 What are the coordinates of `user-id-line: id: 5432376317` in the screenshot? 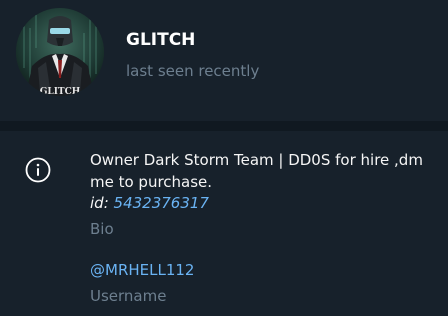 It's located at (149, 203).